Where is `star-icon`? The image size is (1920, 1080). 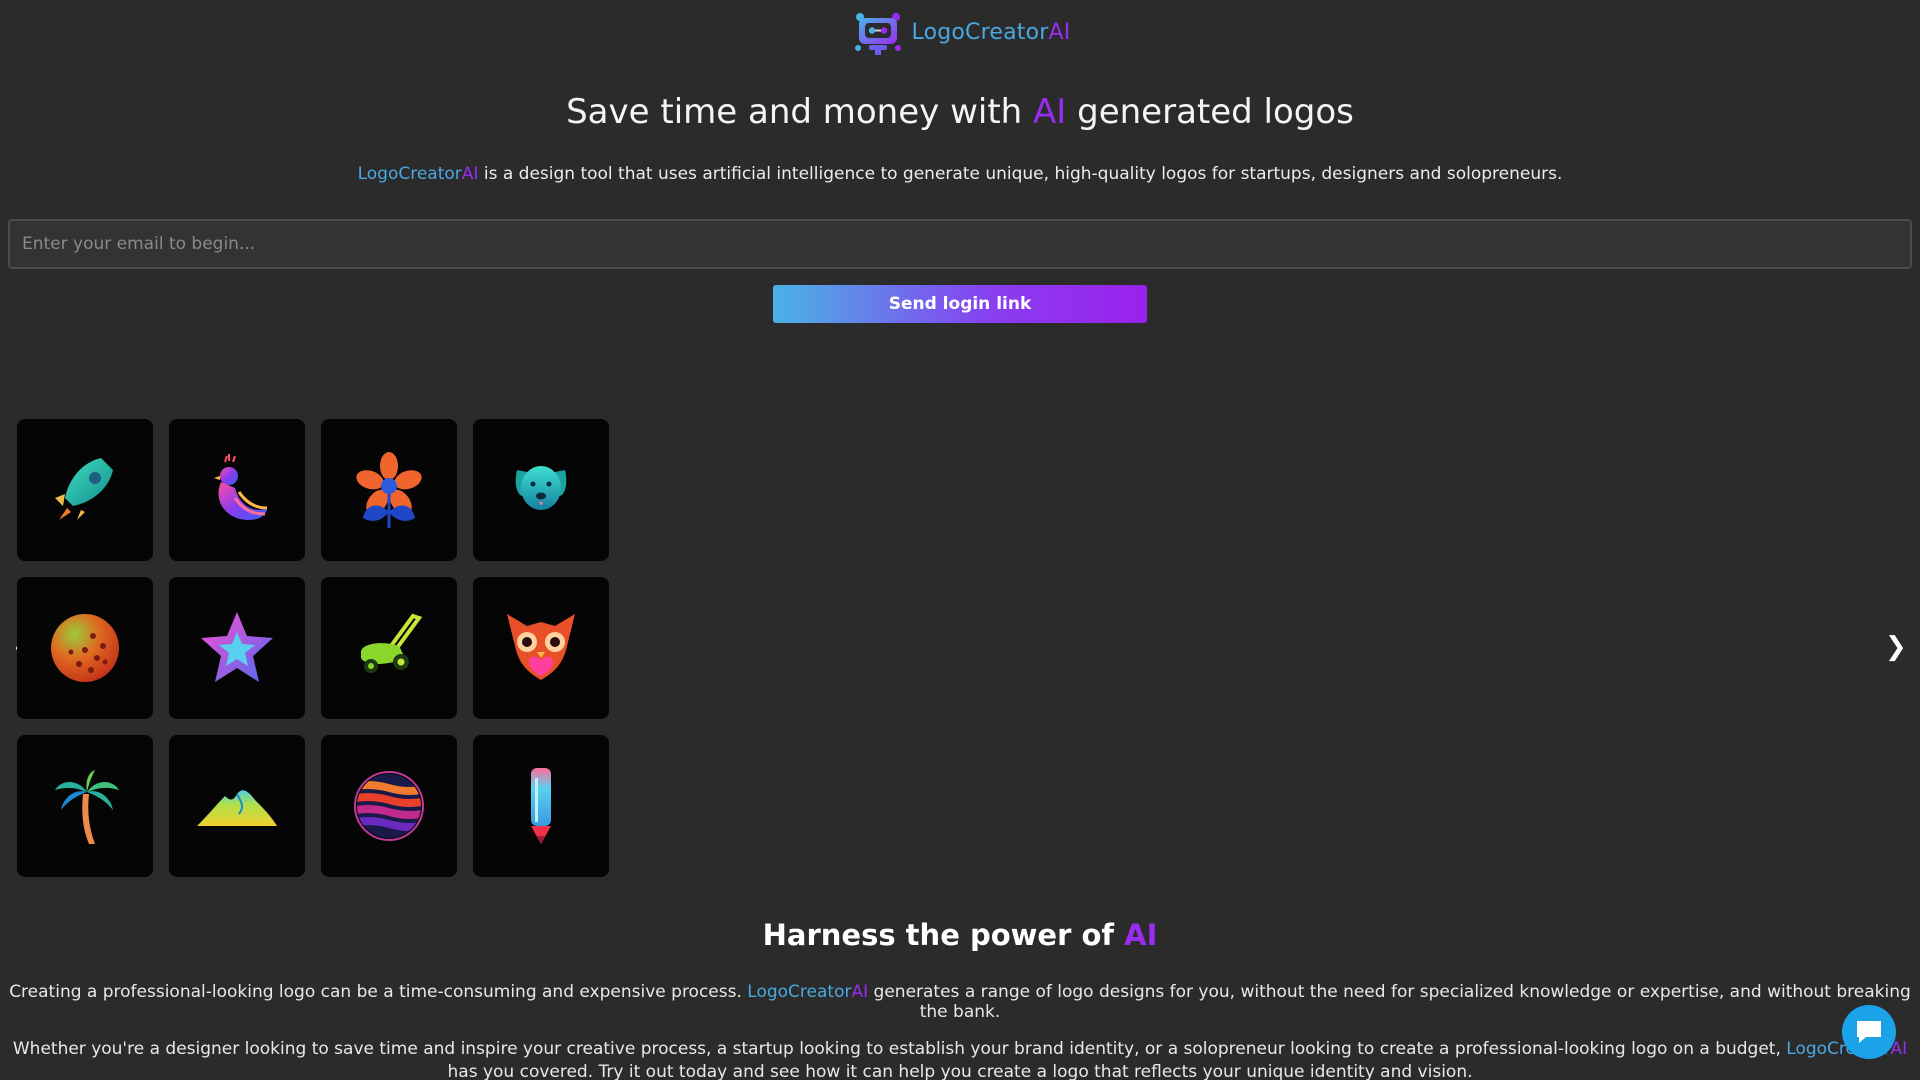 star-icon is located at coordinates (237, 647).